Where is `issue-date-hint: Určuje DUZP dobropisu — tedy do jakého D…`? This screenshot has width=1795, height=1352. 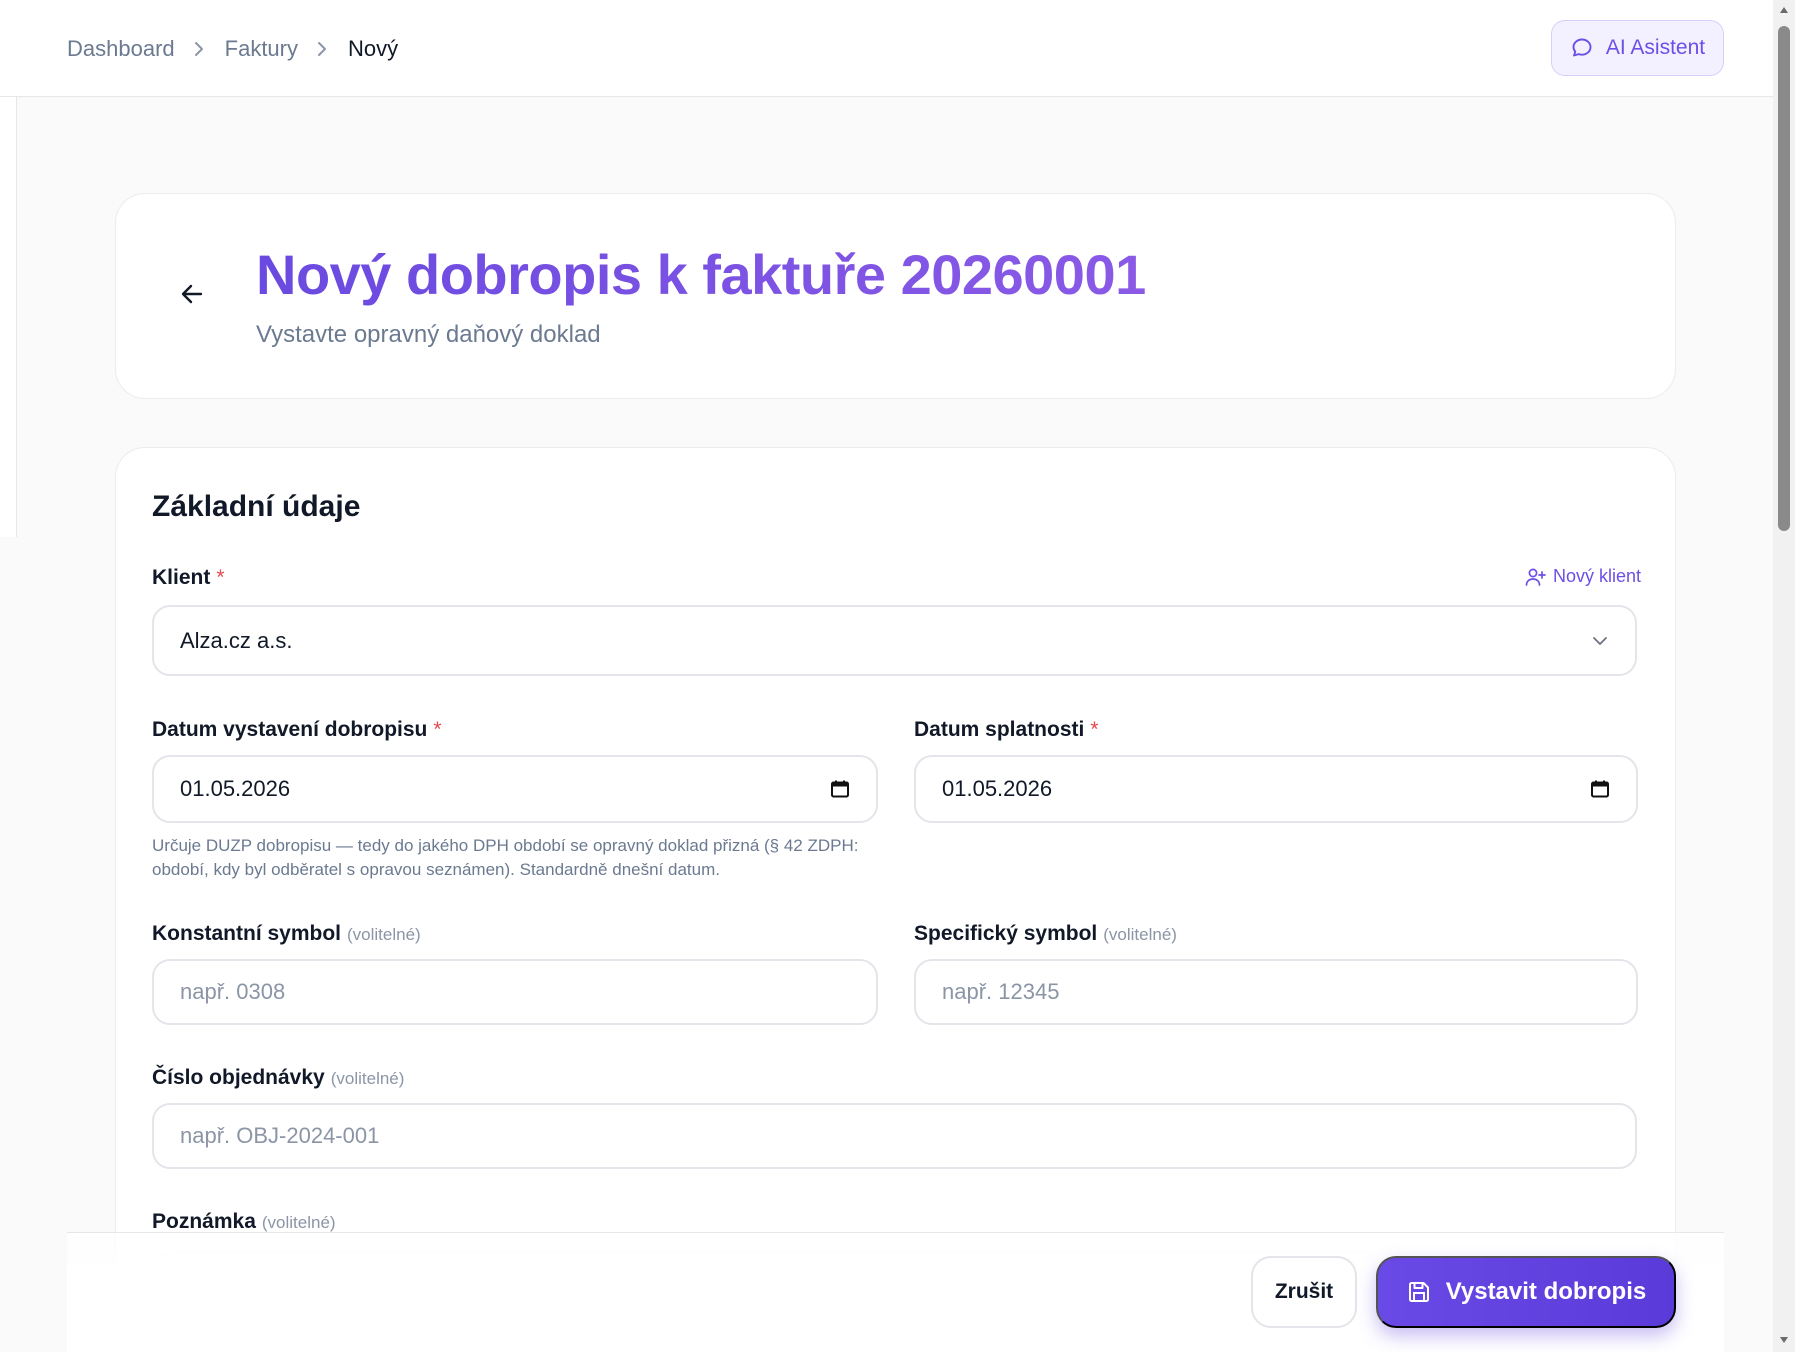 issue-date-hint: Určuje DUZP dobropisu — tedy do jakého D… is located at coordinates (505, 857).